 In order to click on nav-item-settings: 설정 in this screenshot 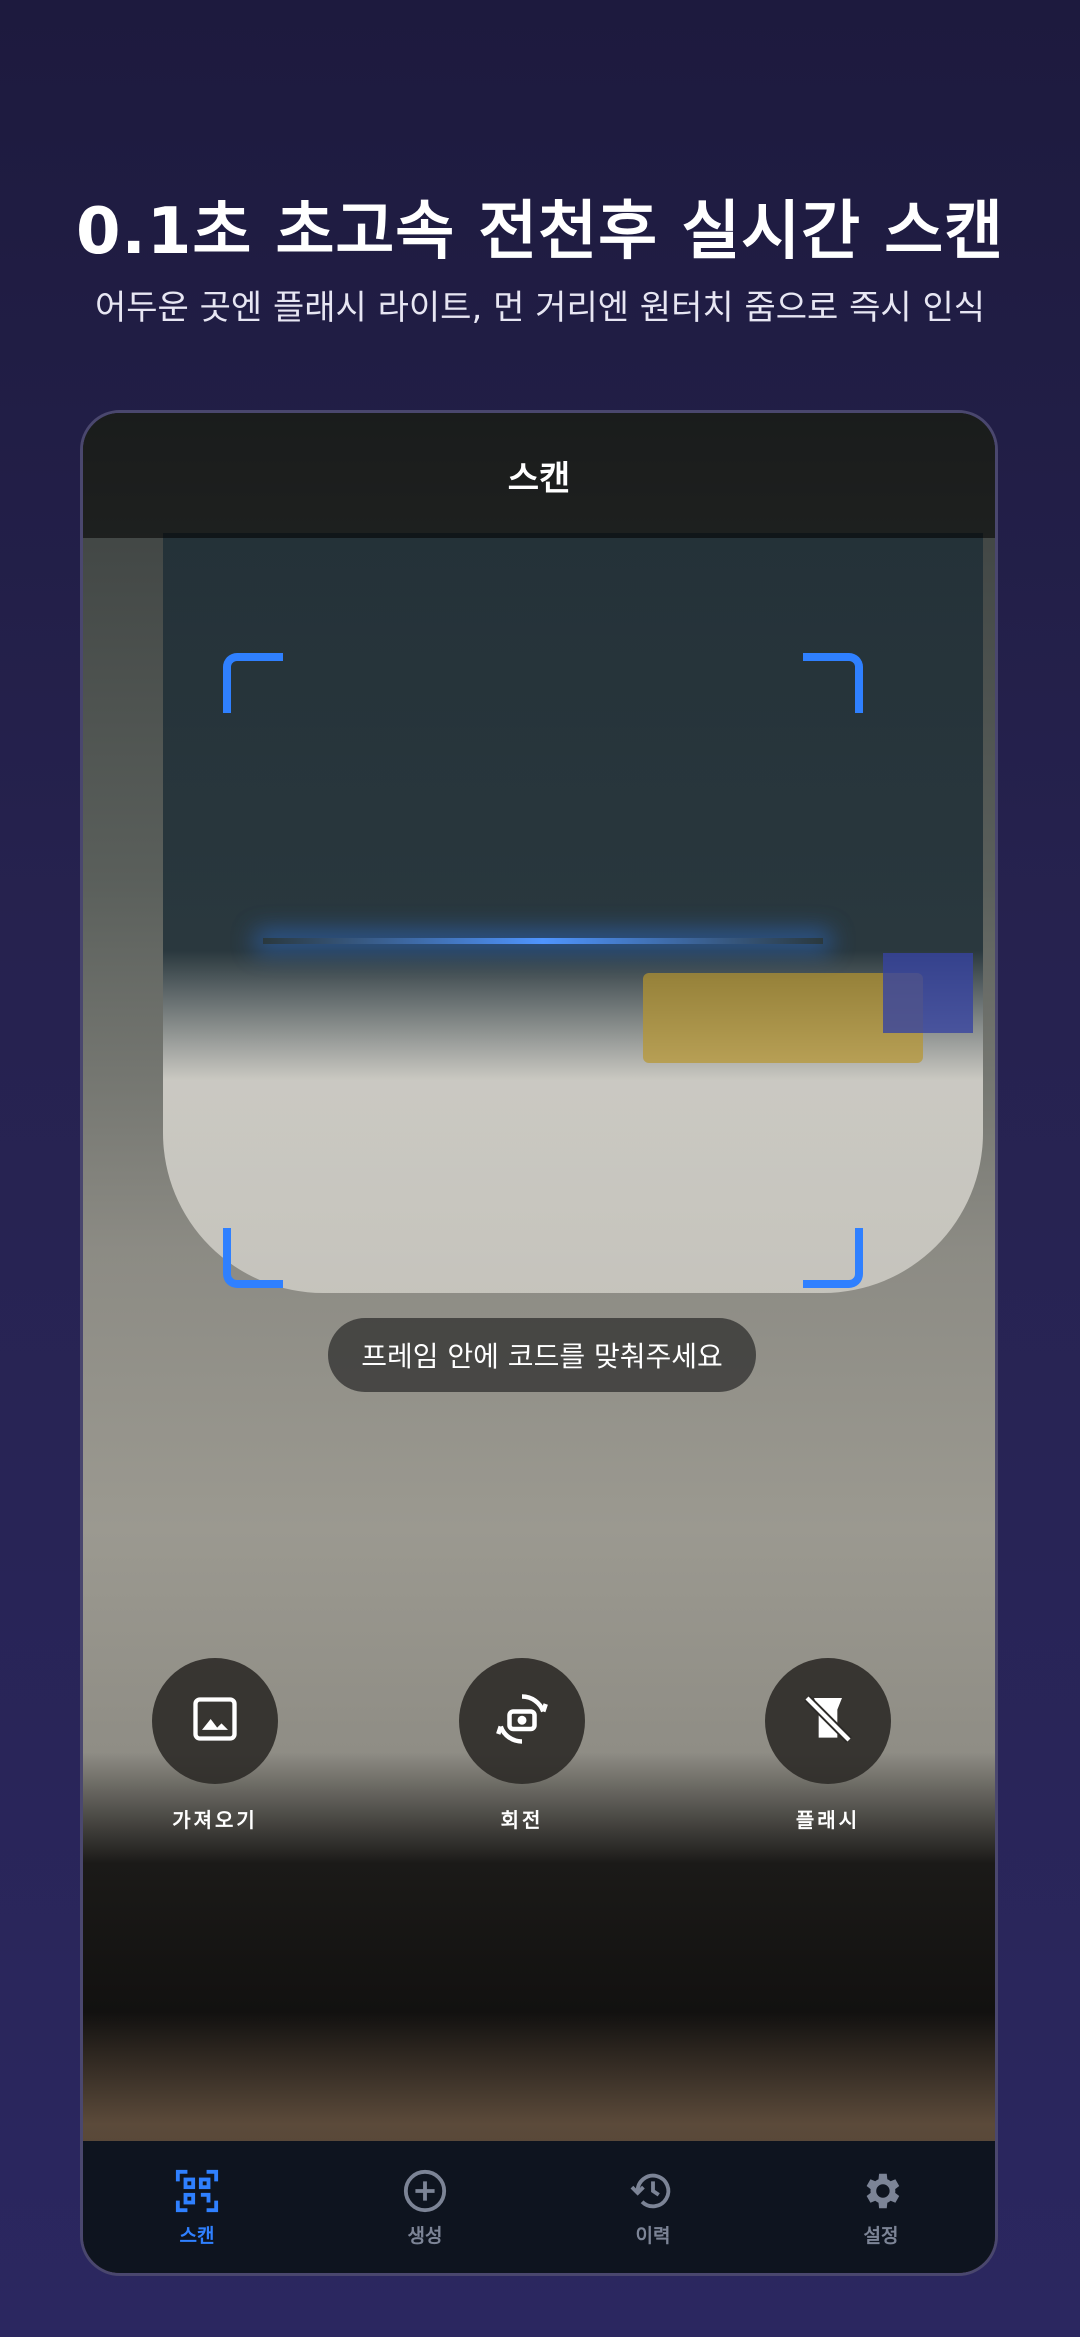, I will do `click(881, 2207)`.